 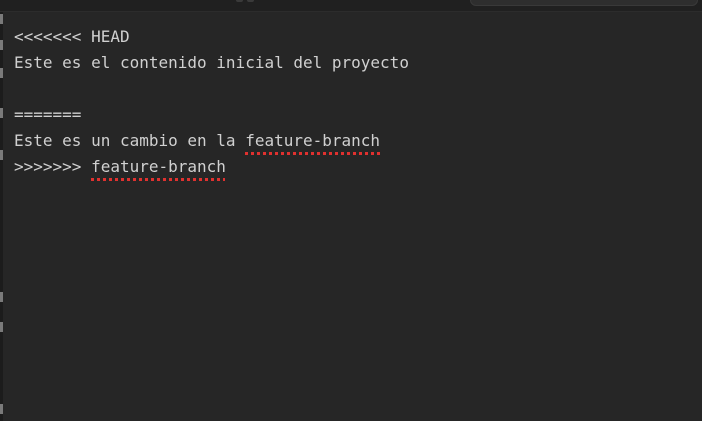 What do you see at coordinates (354, 167) in the screenshot?
I see `conflict-marker-incoming: >>>>>>> feature-branch` at bounding box center [354, 167].